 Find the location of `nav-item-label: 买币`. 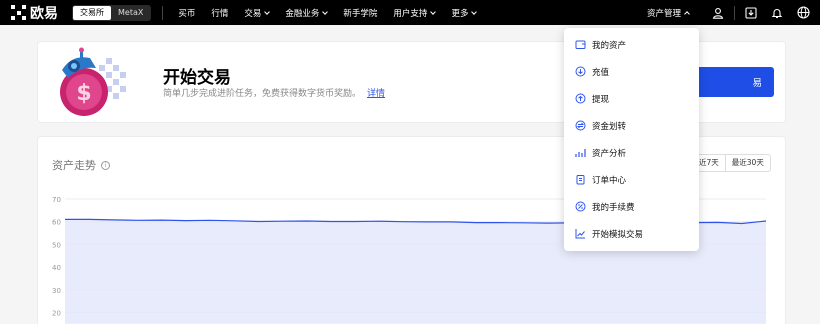

nav-item-label: 买币 is located at coordinates (187, 13).